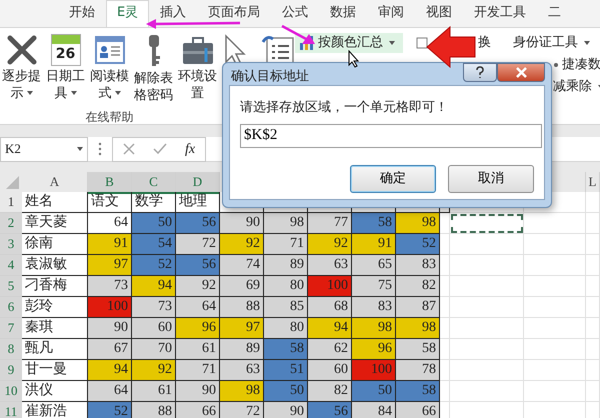 This screenshot has height=418, width=600. What do you see at coordinates (393, 178) in the screenshot?
I see `dialog-button: 确定` at bounding box center [393, 178].